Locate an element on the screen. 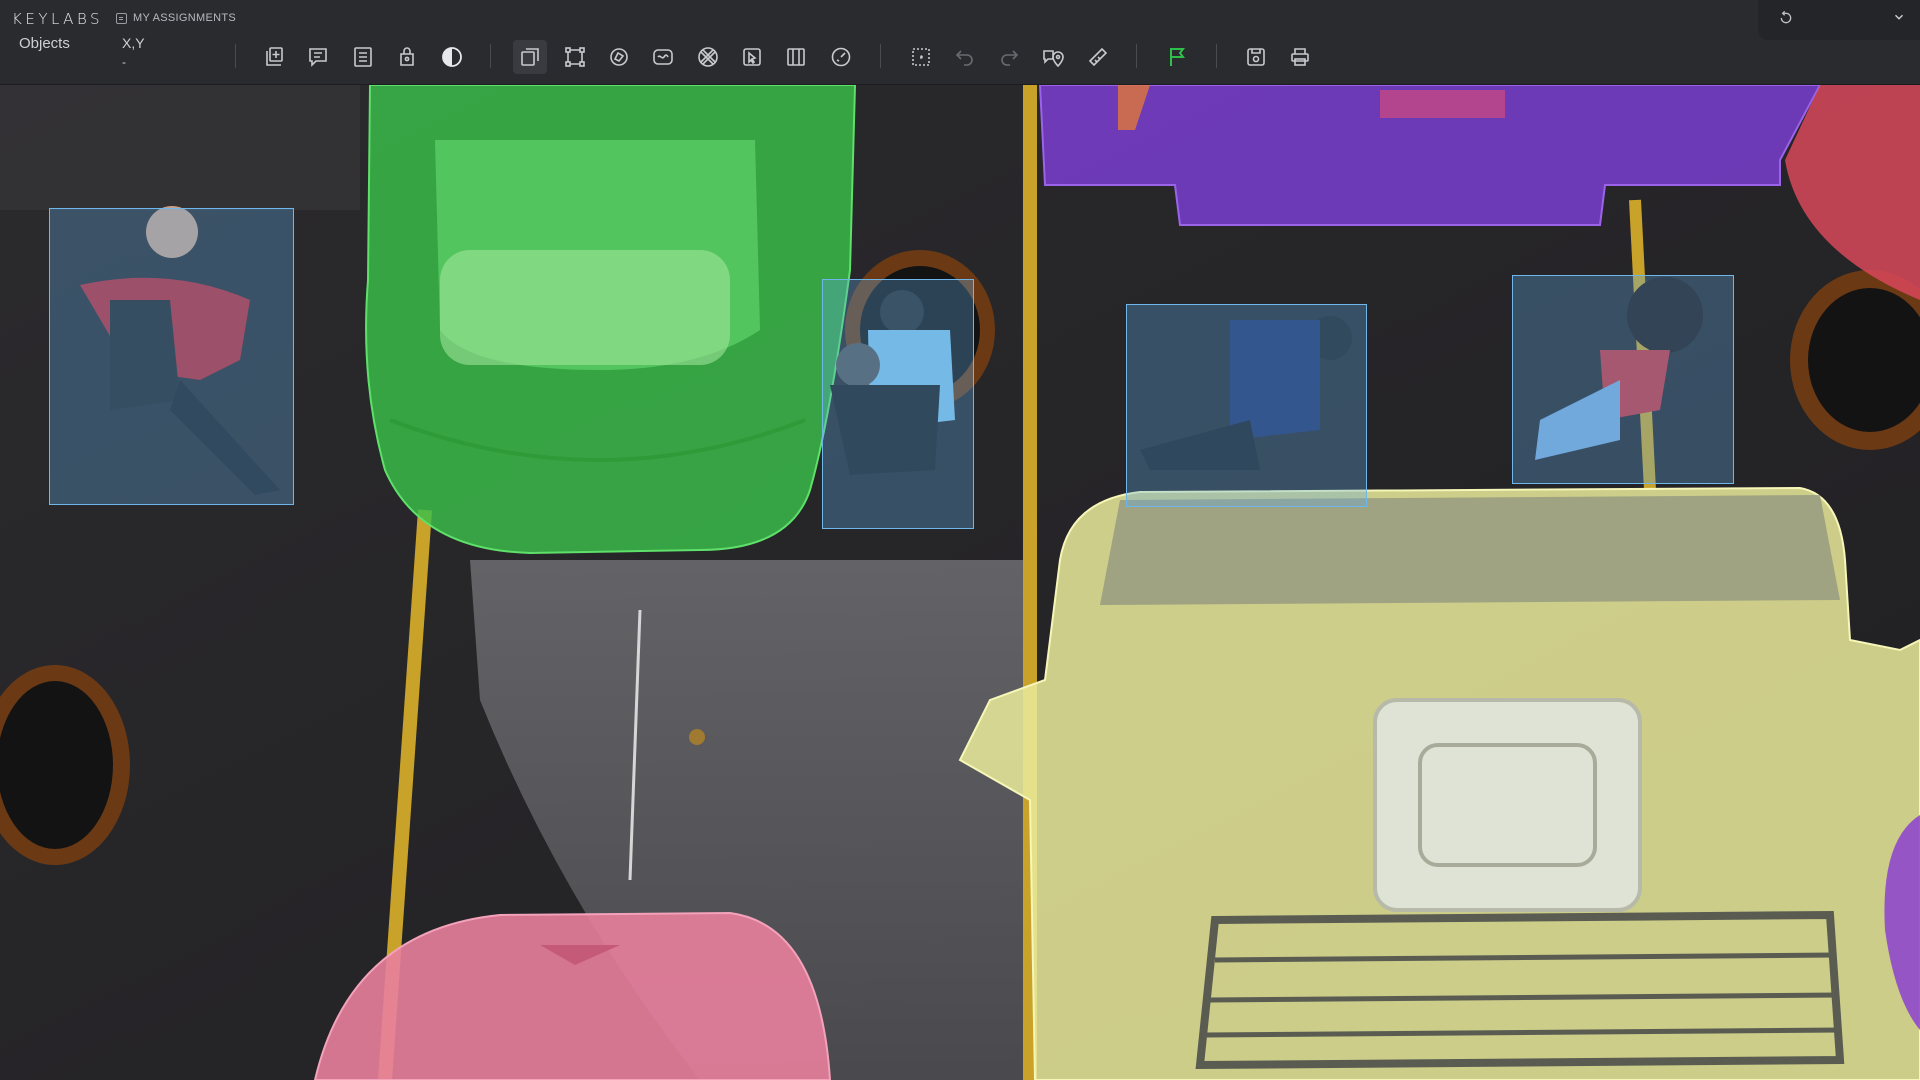  location-comment-button is located at coordinates (1053, 57).